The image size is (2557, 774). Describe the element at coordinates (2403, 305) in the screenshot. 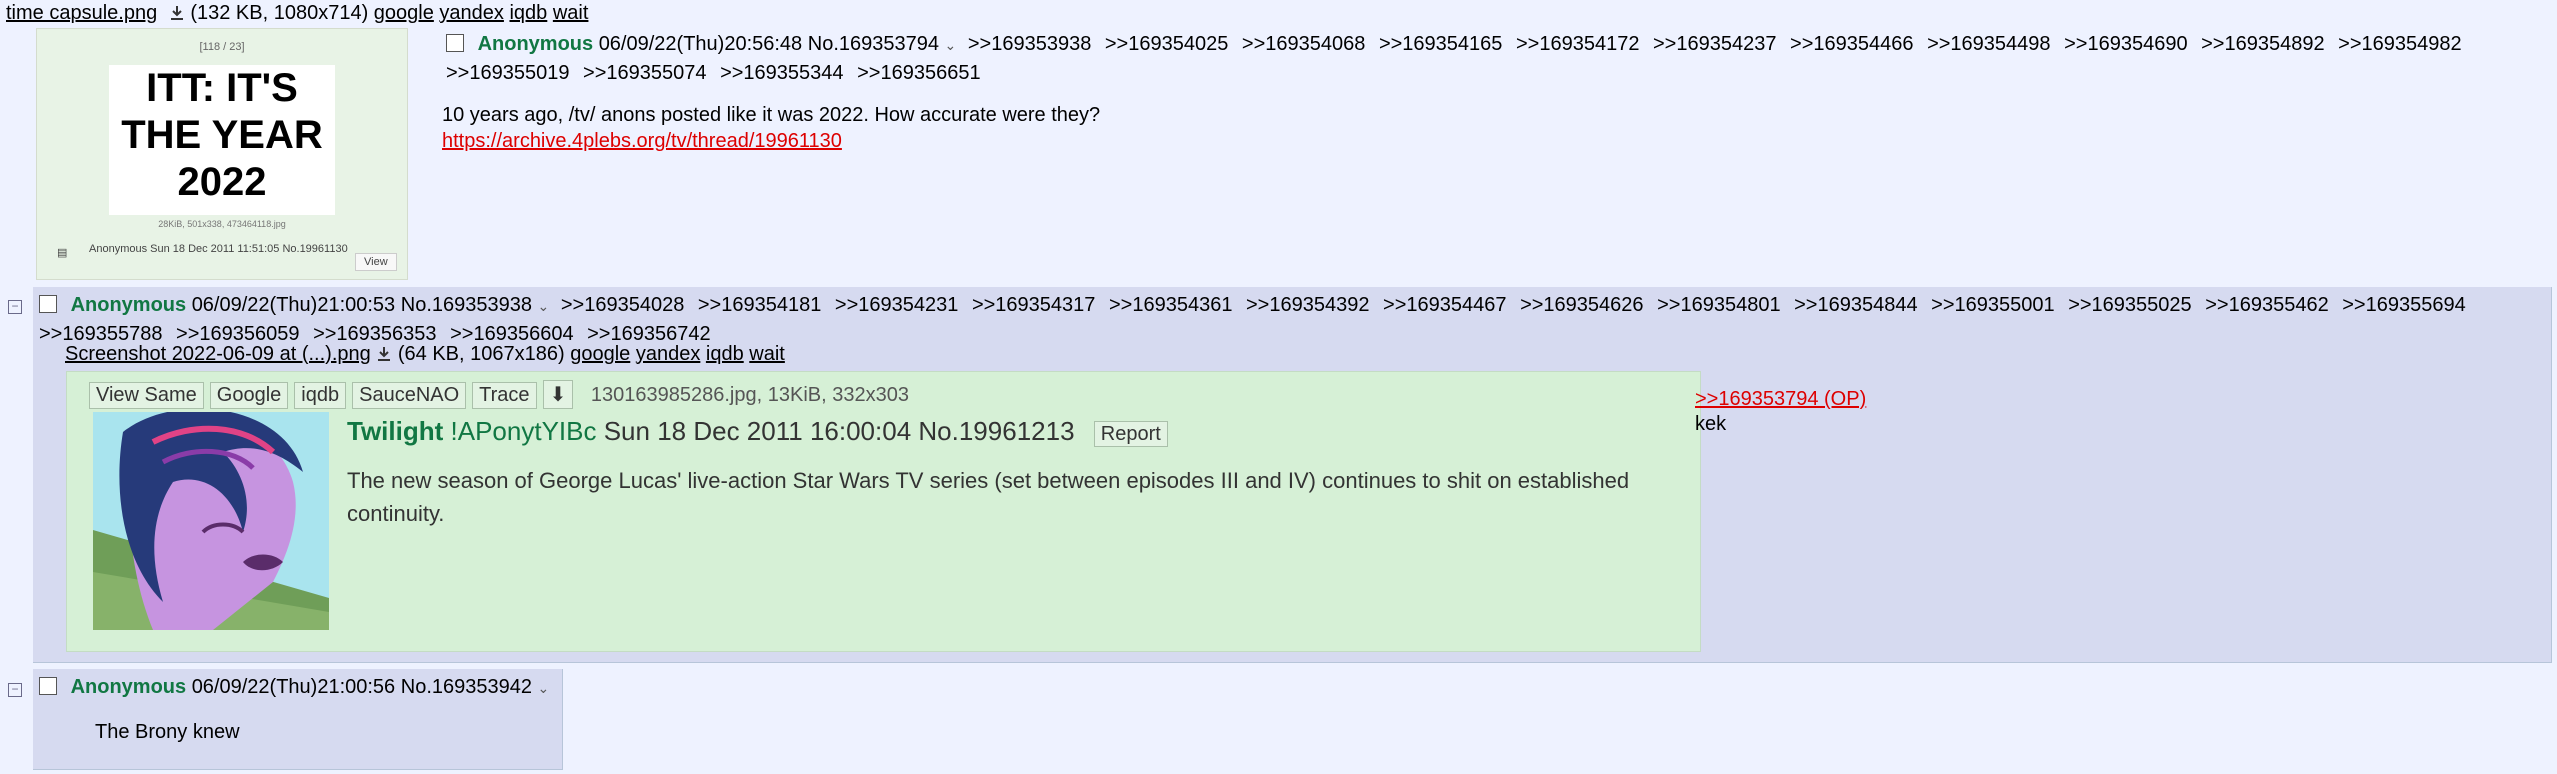

I see `backlink: >>169355694` at that location.